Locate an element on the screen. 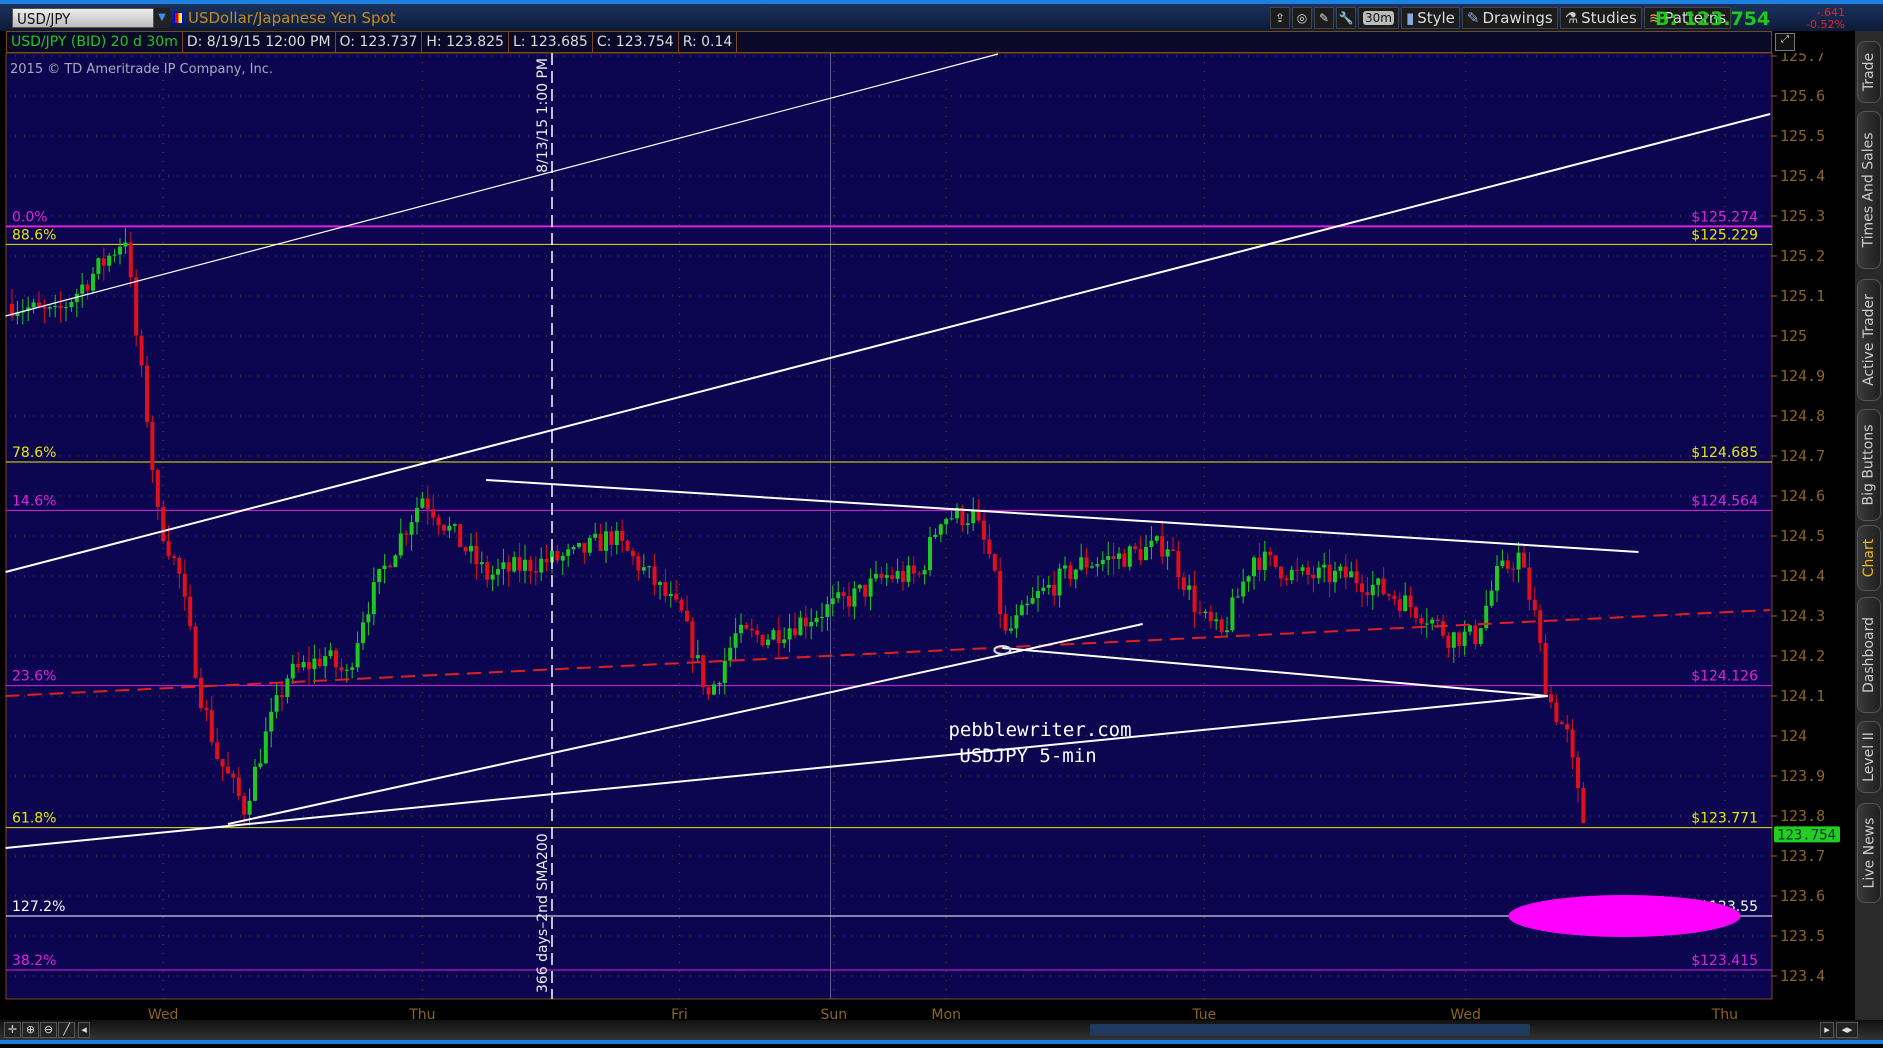 This screenshot has width=1883, height=1048. fib-price-label: $125.274 is located at coordinates (1724, 217).